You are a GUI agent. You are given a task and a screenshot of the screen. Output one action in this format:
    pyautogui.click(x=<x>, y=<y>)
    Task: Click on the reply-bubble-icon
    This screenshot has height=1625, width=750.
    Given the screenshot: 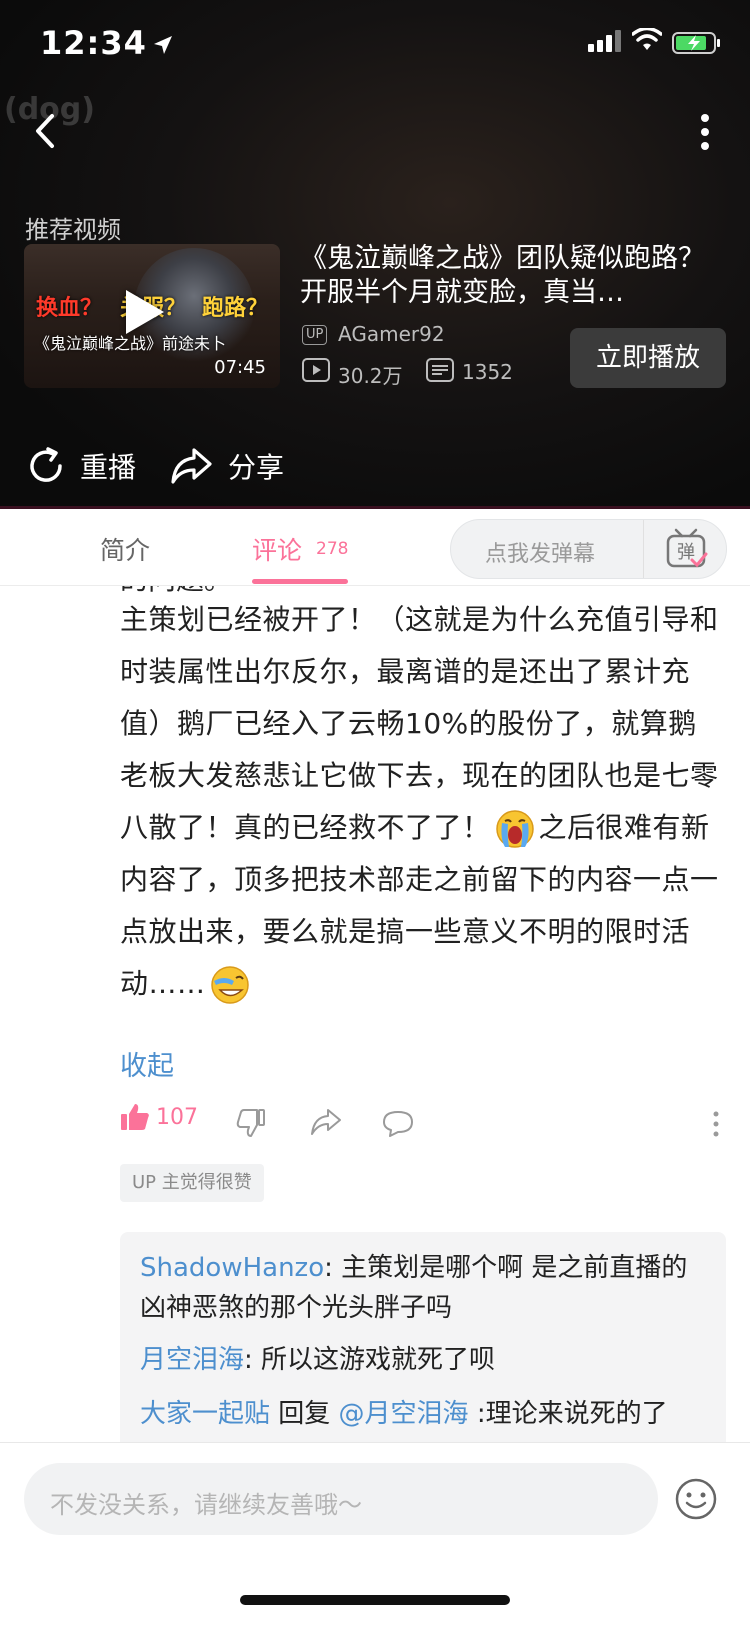 What is the action you would take?
    pyautogui.click(x=398, y=1124)
    